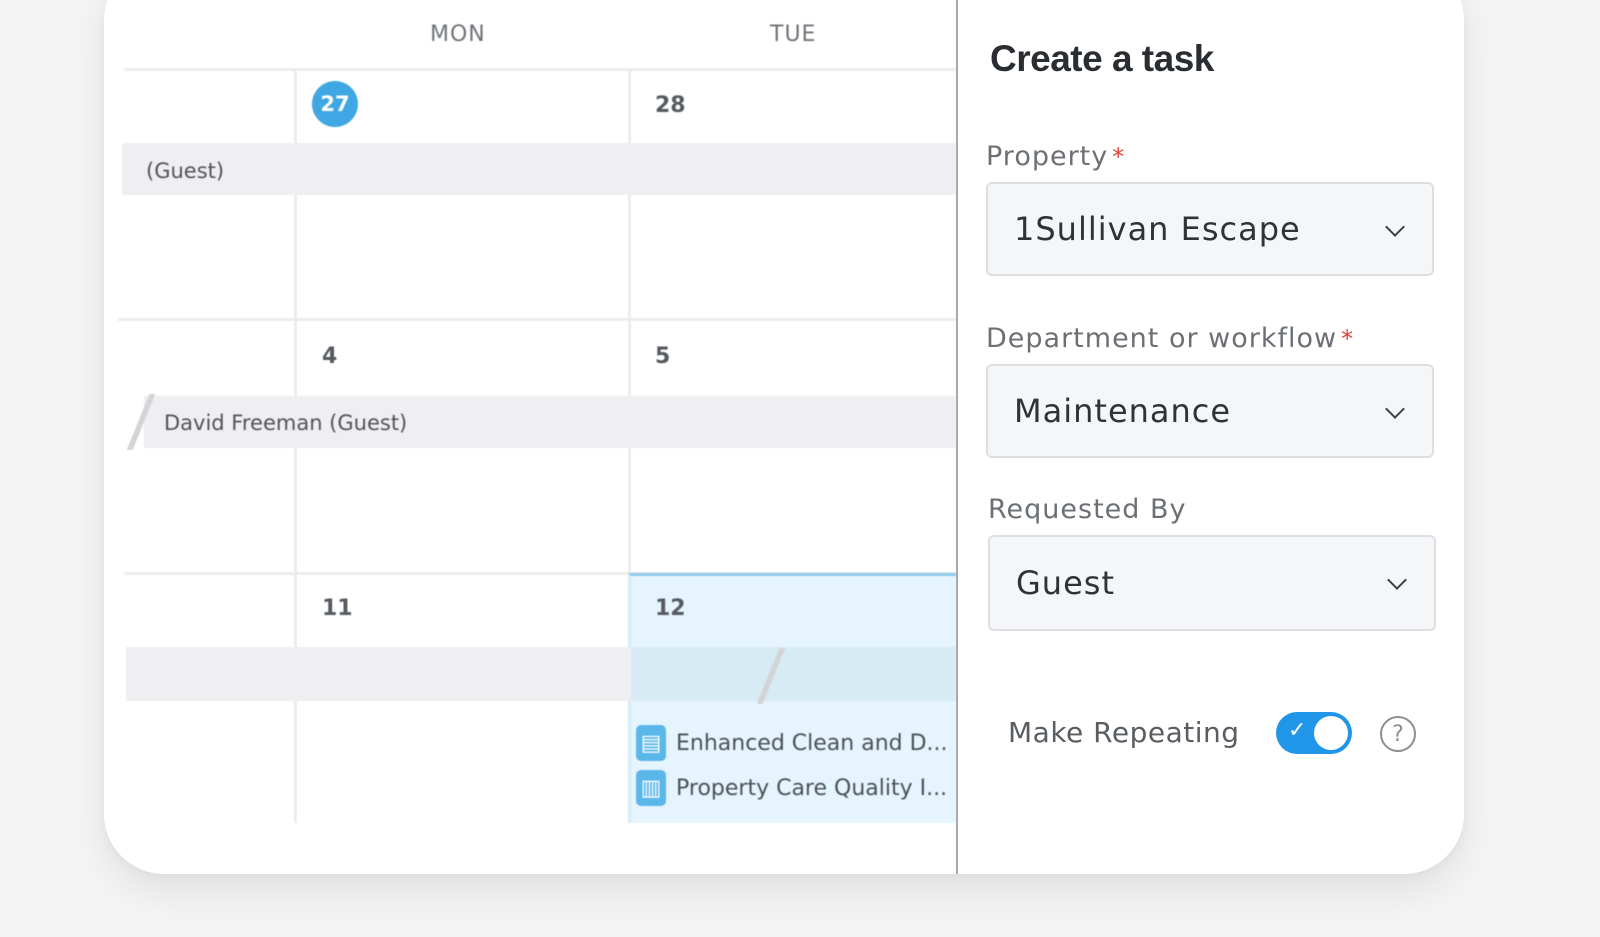 The width and height of the screenshot is (1600, 937). Describe the element at coordinates (1124, 732) in the screenshot. I see `make-repeating-label: Make Repeating` at that location.